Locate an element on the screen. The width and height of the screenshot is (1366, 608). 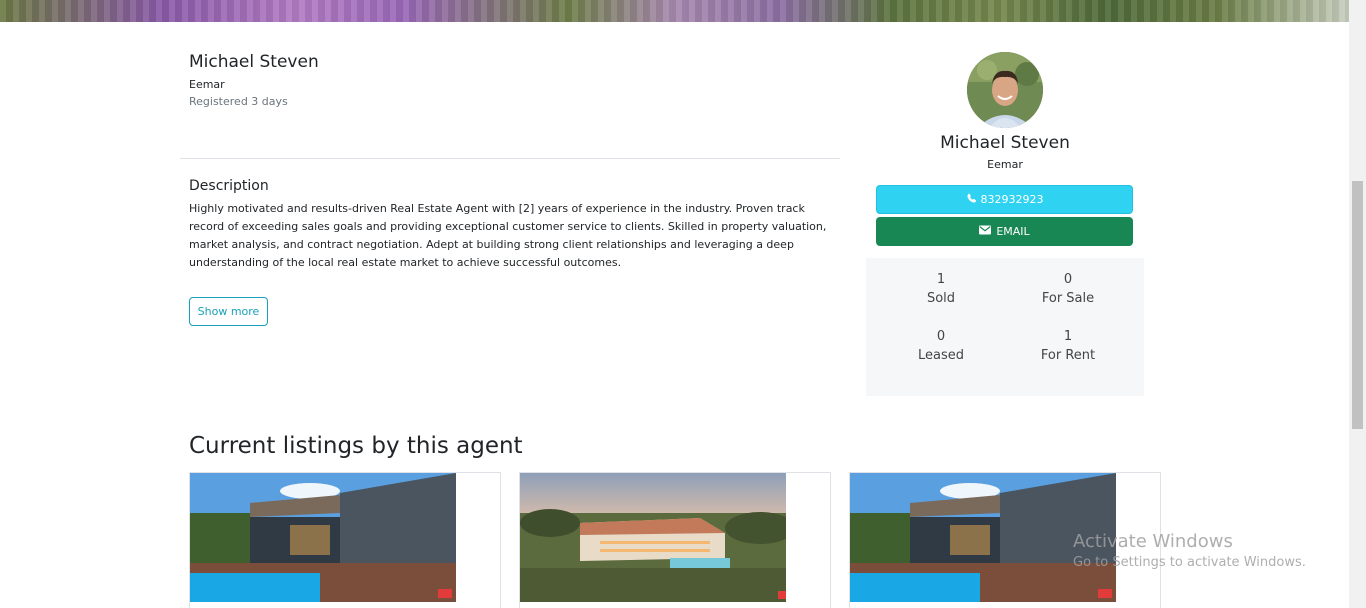
stat-label: Leased is located at coordinates (940, 355).